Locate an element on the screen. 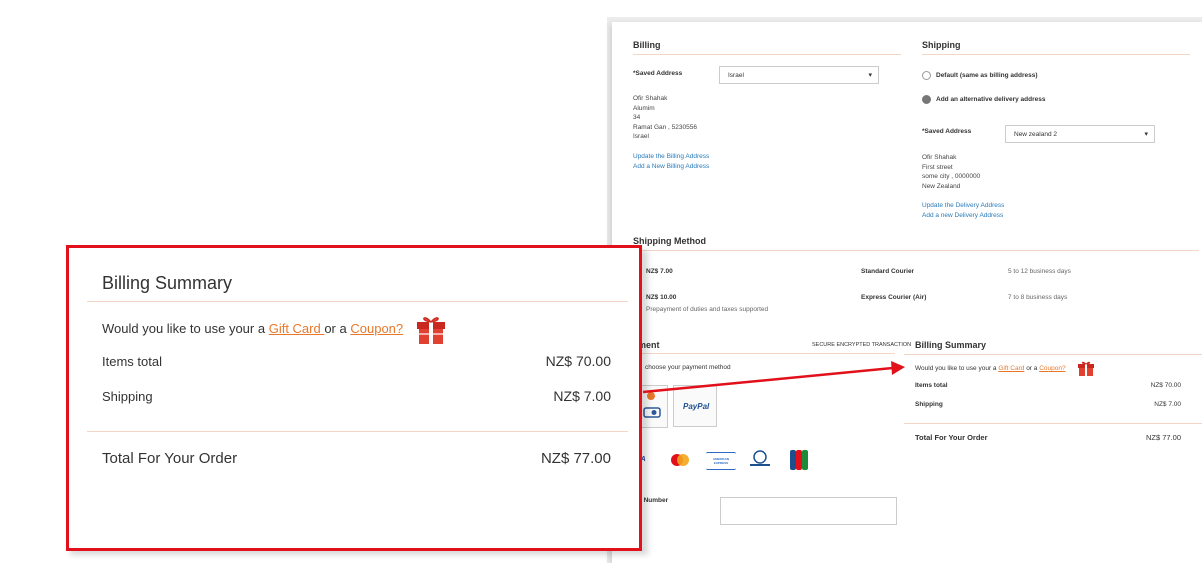 The width and height of the screenshot is (1202, 563). arrow-line is located at coordinates (768, 380).